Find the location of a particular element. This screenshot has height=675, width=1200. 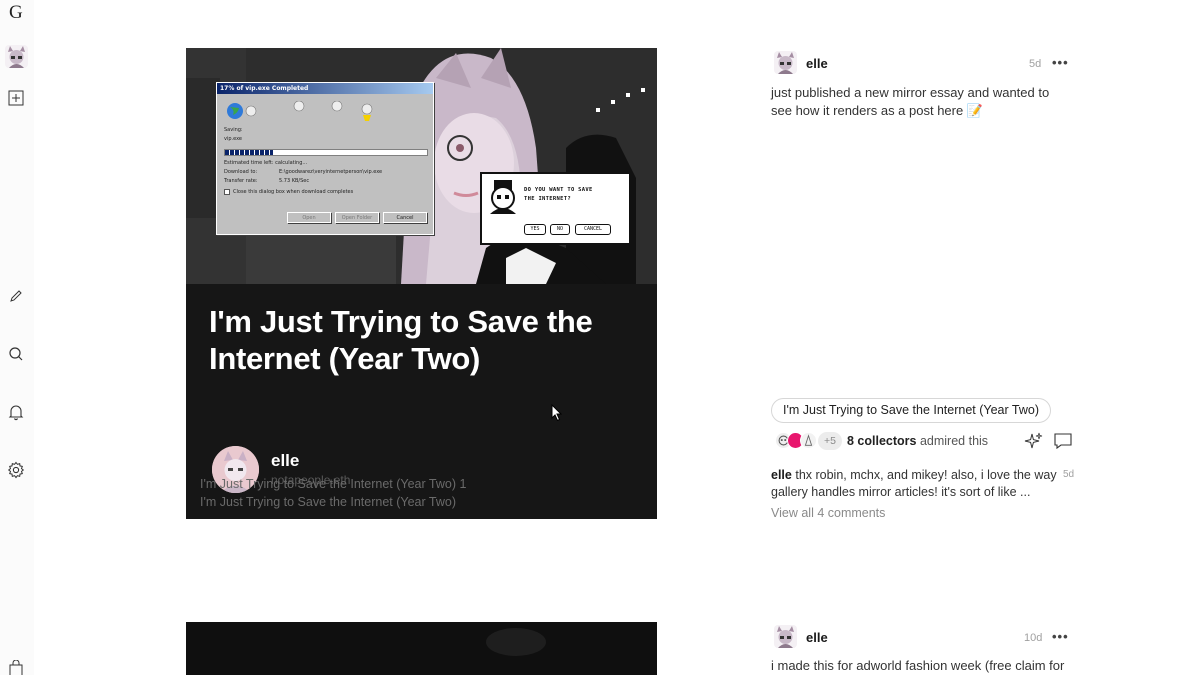

dialog-question-line-1: DO YOU WANT TO SAVE is located at coordinates (558, 190).